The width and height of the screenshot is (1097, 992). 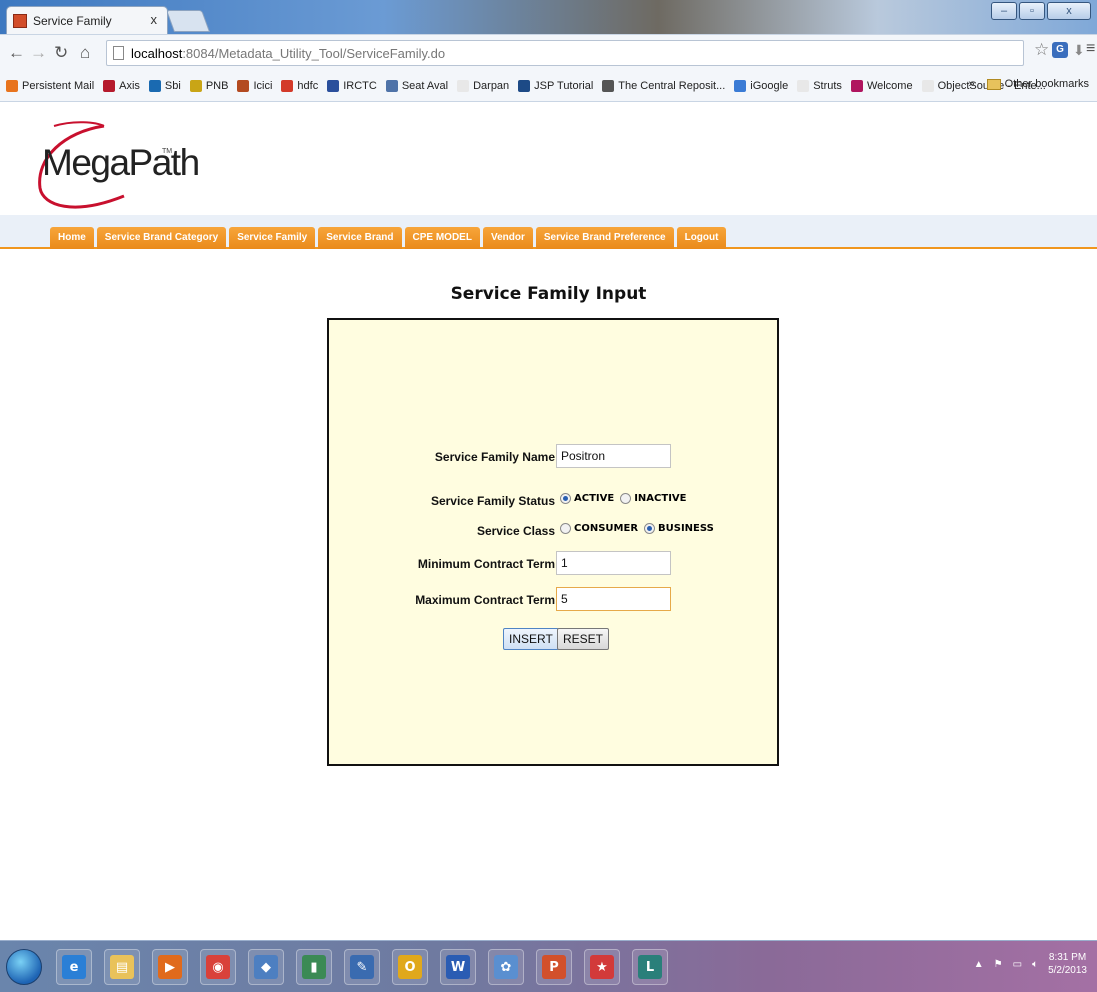 I want to click on window-controls: – ▫ x, so click(x=1041, y=11).